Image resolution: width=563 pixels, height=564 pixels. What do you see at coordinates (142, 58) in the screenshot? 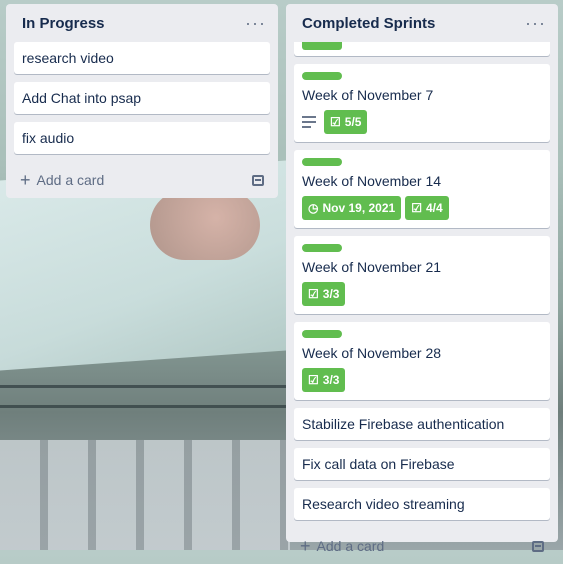
I see `card: research video` at bounding box center [142, 58].